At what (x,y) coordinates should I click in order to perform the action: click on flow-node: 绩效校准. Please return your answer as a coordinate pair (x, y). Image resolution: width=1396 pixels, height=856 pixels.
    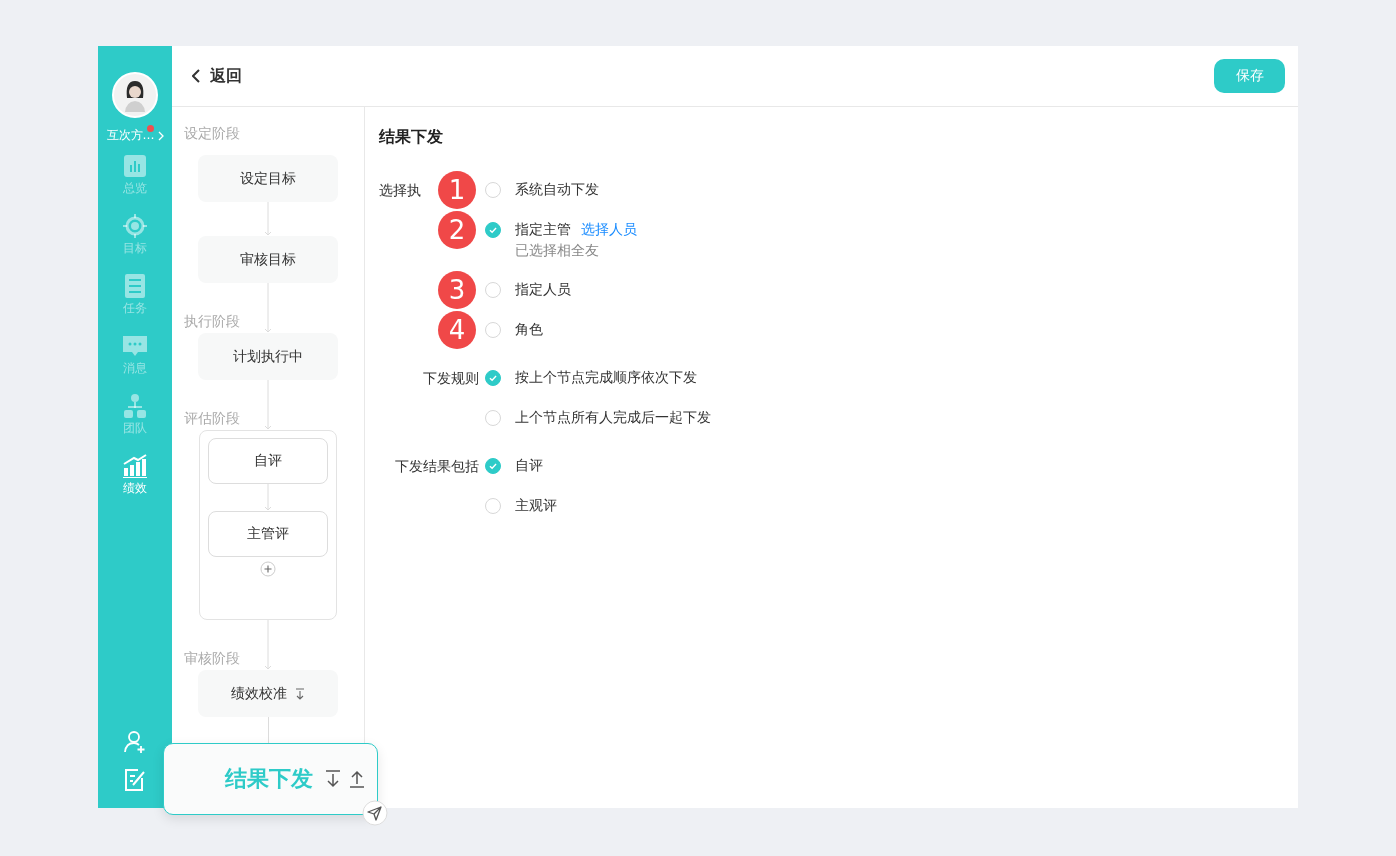
    Looking at the image, I should click on (268, 693).